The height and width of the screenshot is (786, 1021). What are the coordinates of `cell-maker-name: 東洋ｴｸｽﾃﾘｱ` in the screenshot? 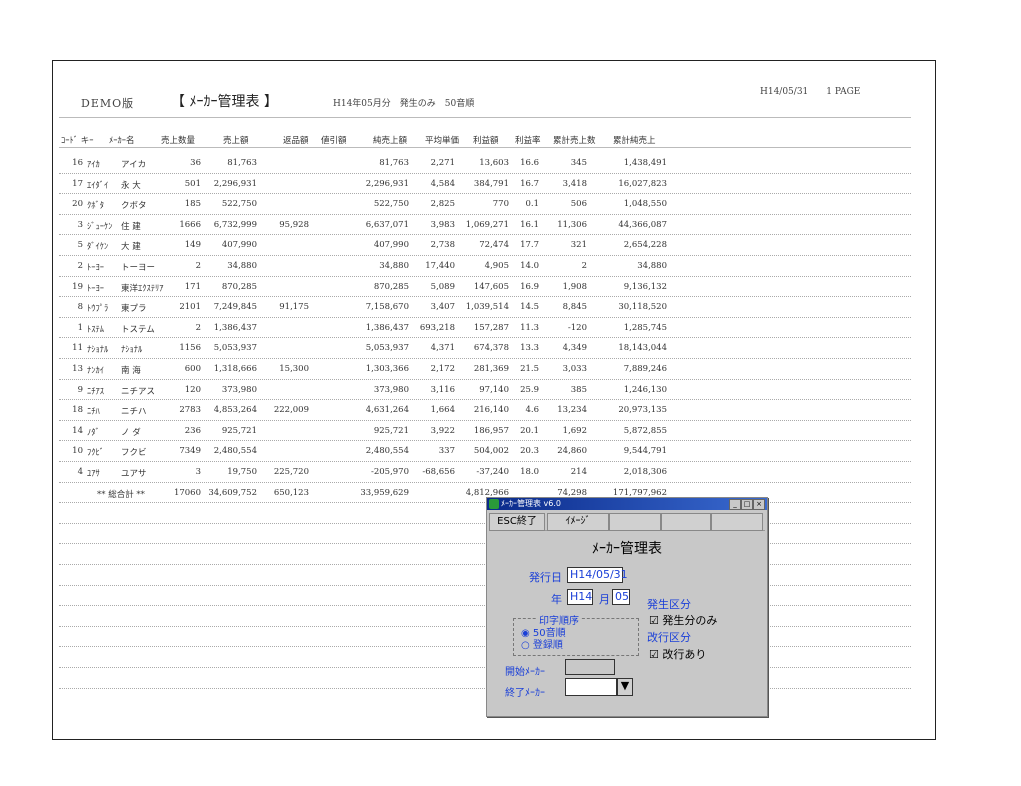 It's located at (142, 288).